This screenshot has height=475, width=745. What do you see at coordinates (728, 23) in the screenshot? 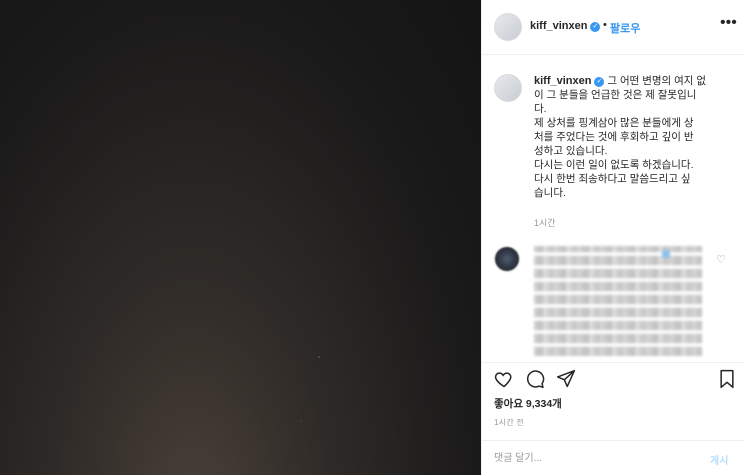
I see `more-horizontal-icon: •••` at bounding box center [728, 23].